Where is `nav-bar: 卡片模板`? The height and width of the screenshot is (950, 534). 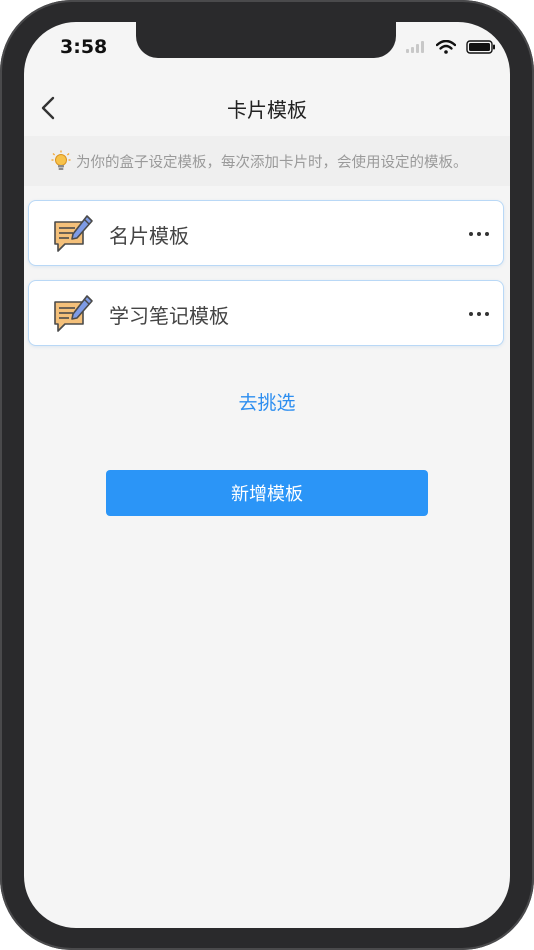
nav-bar: 卡片模板 is located at coordinates (267, 107).